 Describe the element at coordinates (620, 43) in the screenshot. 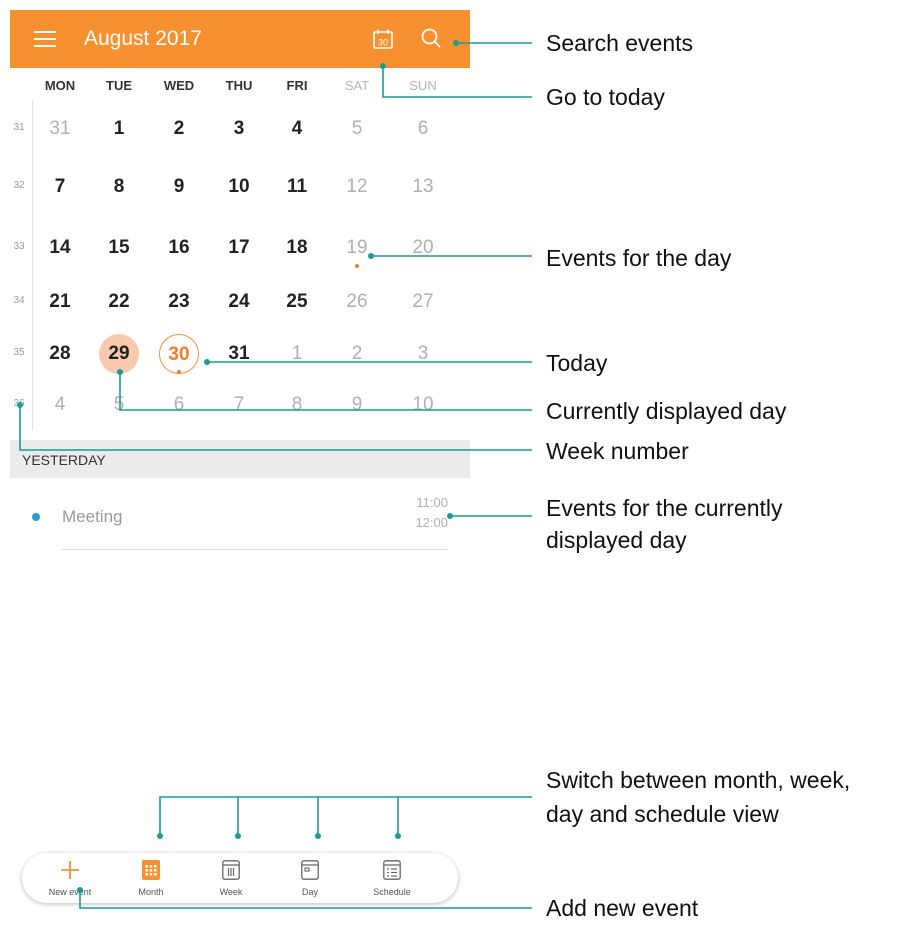

I see `callout-search-events: Search events` at that location.